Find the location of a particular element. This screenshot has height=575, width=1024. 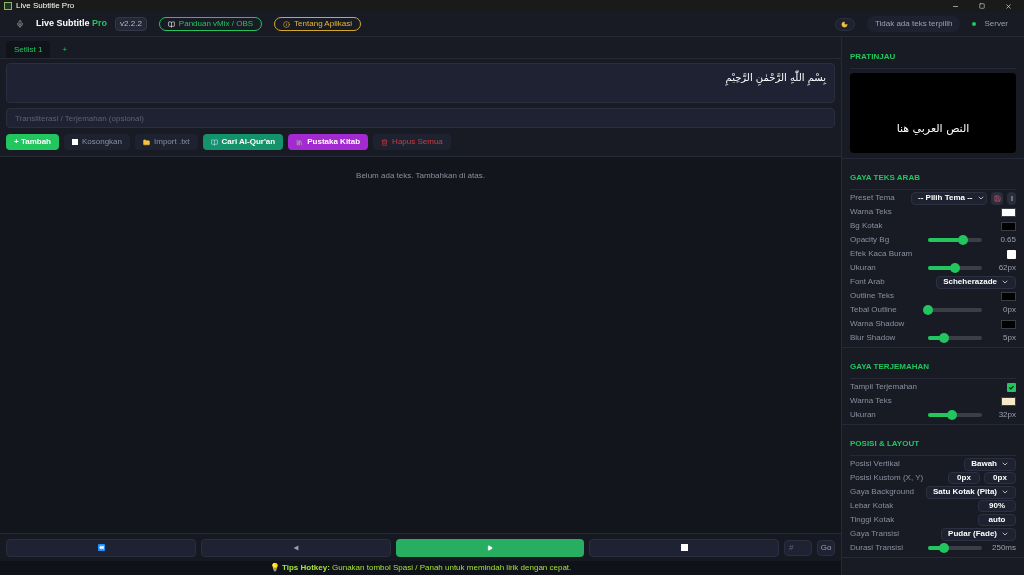

info-icon is located at coordinates (287, 24).